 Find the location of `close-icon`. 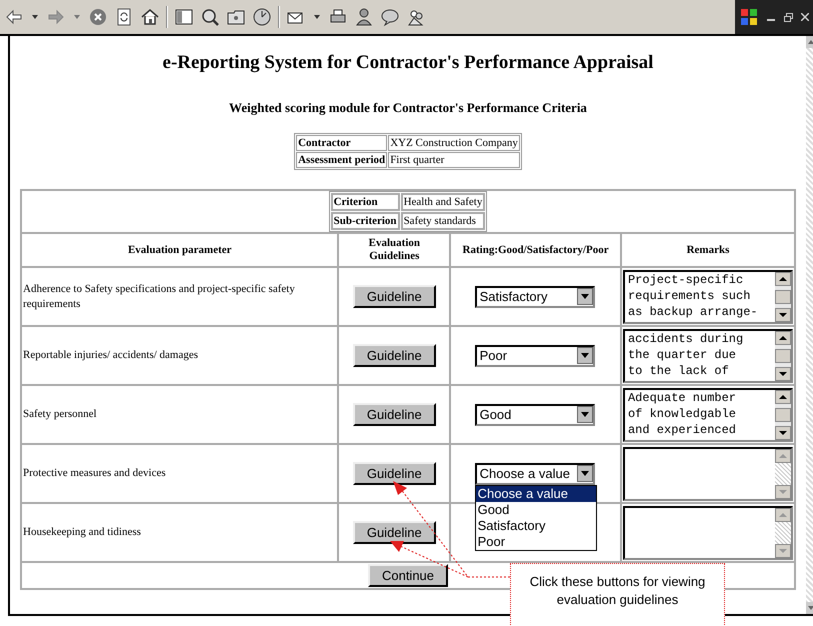

close-icon is located at coordinates (804, 17).